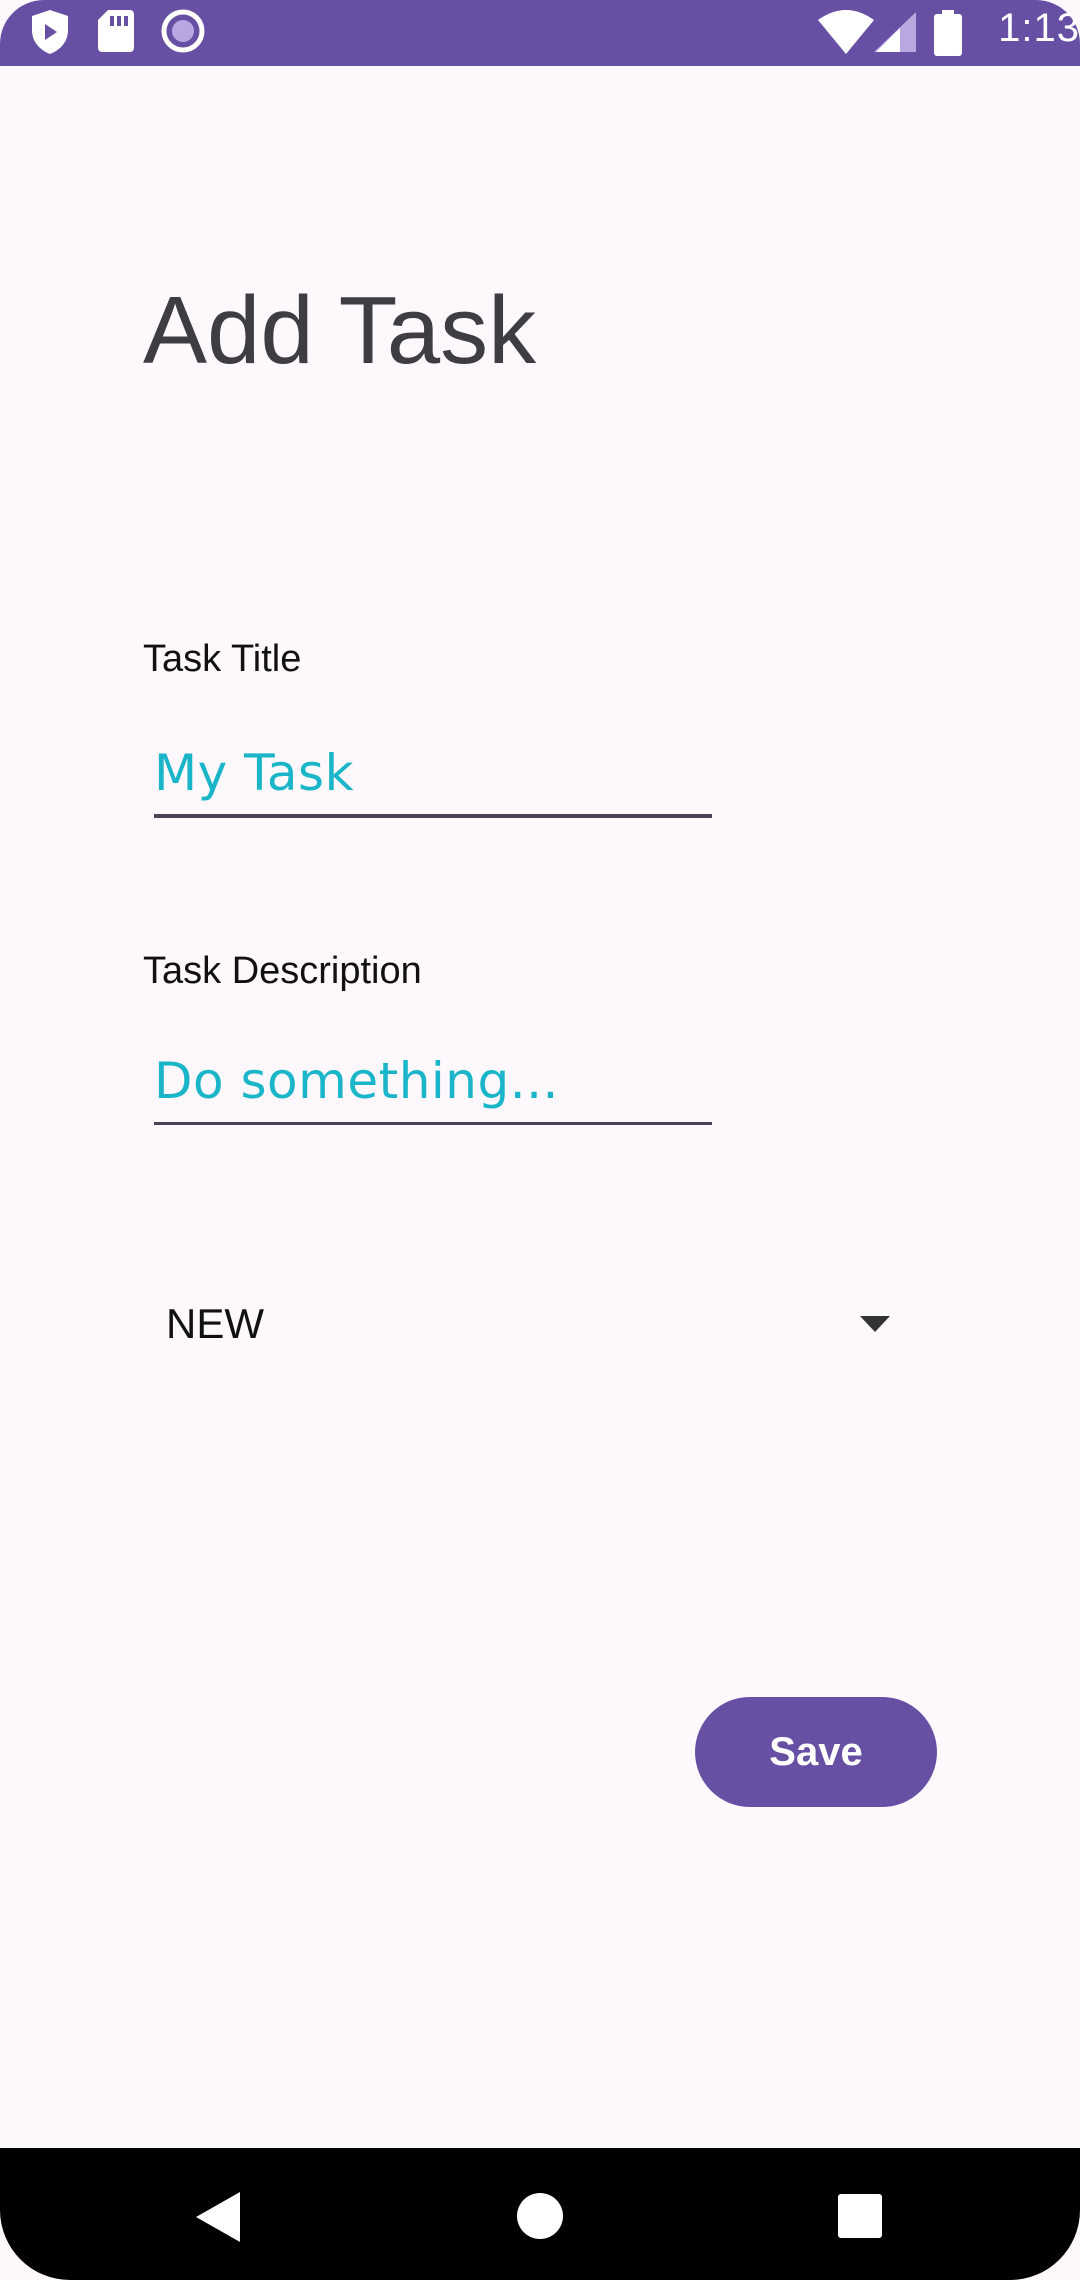  I want to click on signal-icon, so click(895, 34).